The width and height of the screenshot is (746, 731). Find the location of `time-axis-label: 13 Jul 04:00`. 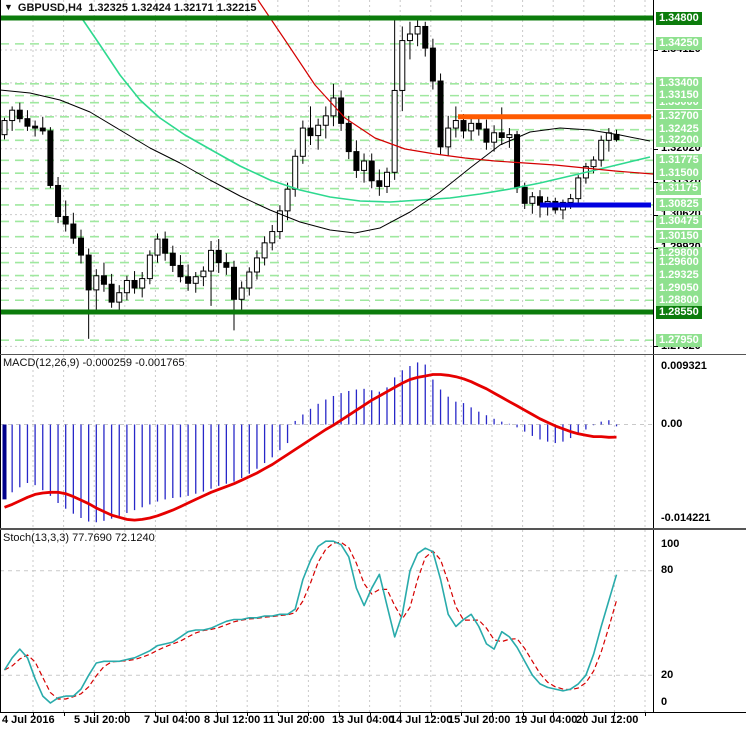

time-axis-label: 13 Jul 04:00 is located at coordinates (363, 720).